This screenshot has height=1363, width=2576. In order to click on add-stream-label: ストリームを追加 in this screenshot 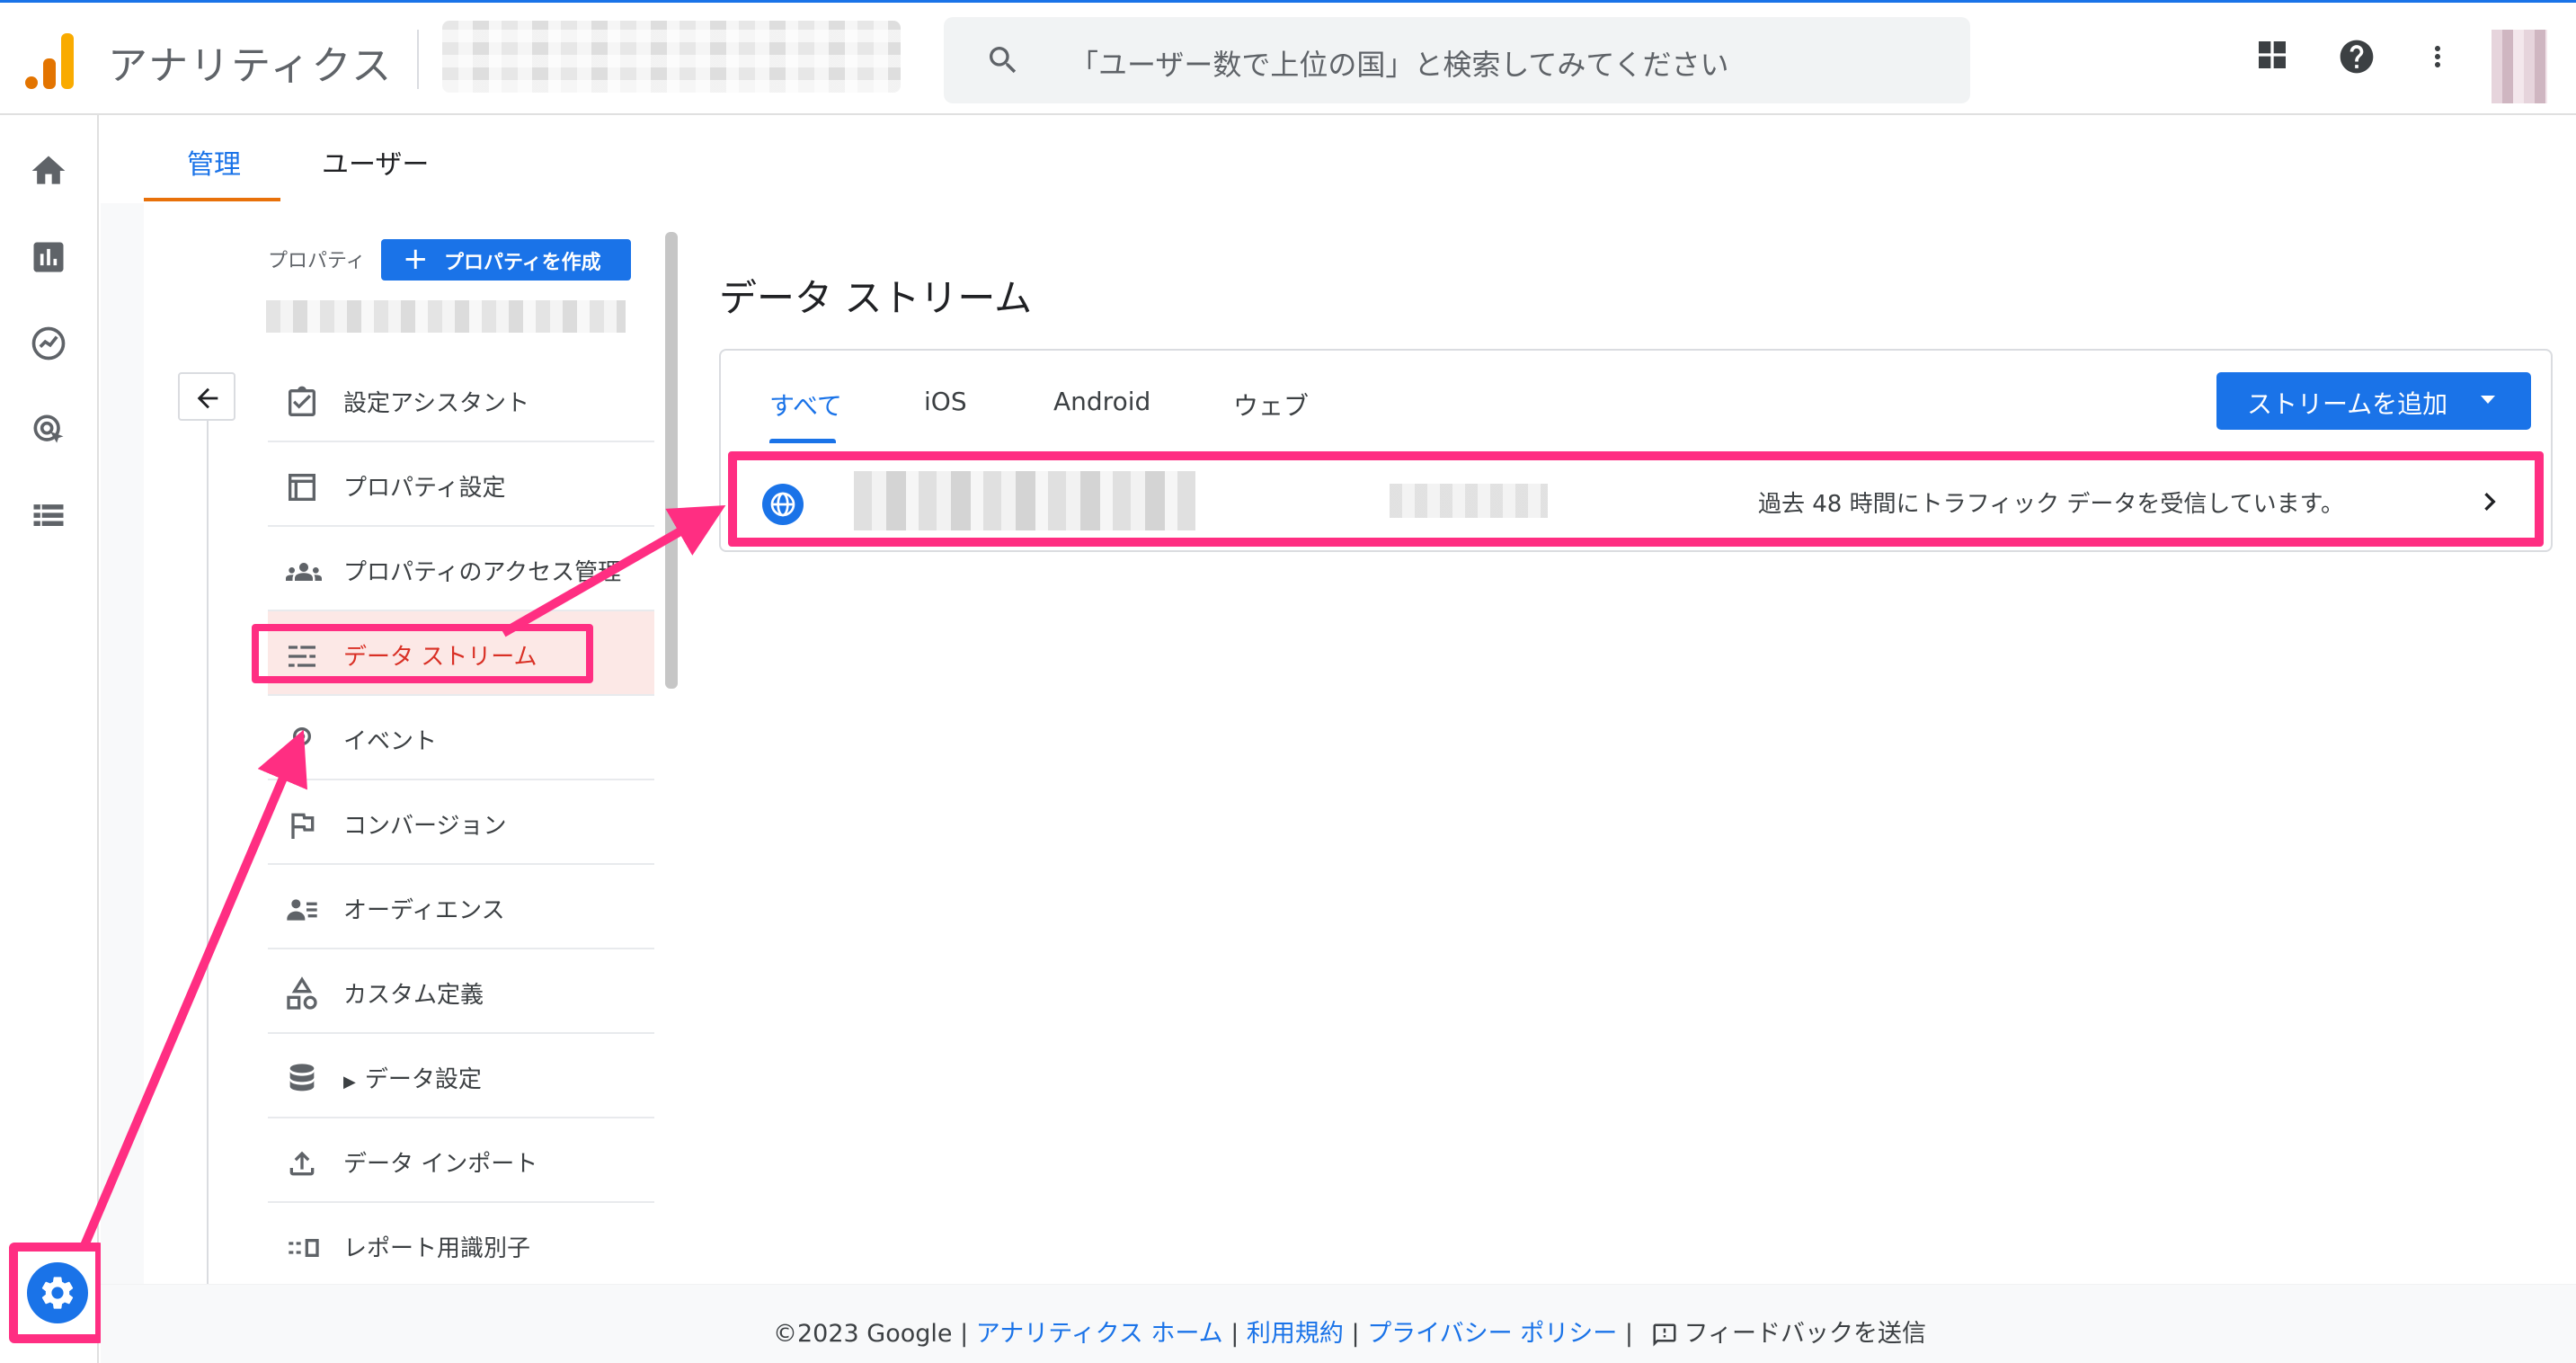, I will do `click(2347, 404)`.